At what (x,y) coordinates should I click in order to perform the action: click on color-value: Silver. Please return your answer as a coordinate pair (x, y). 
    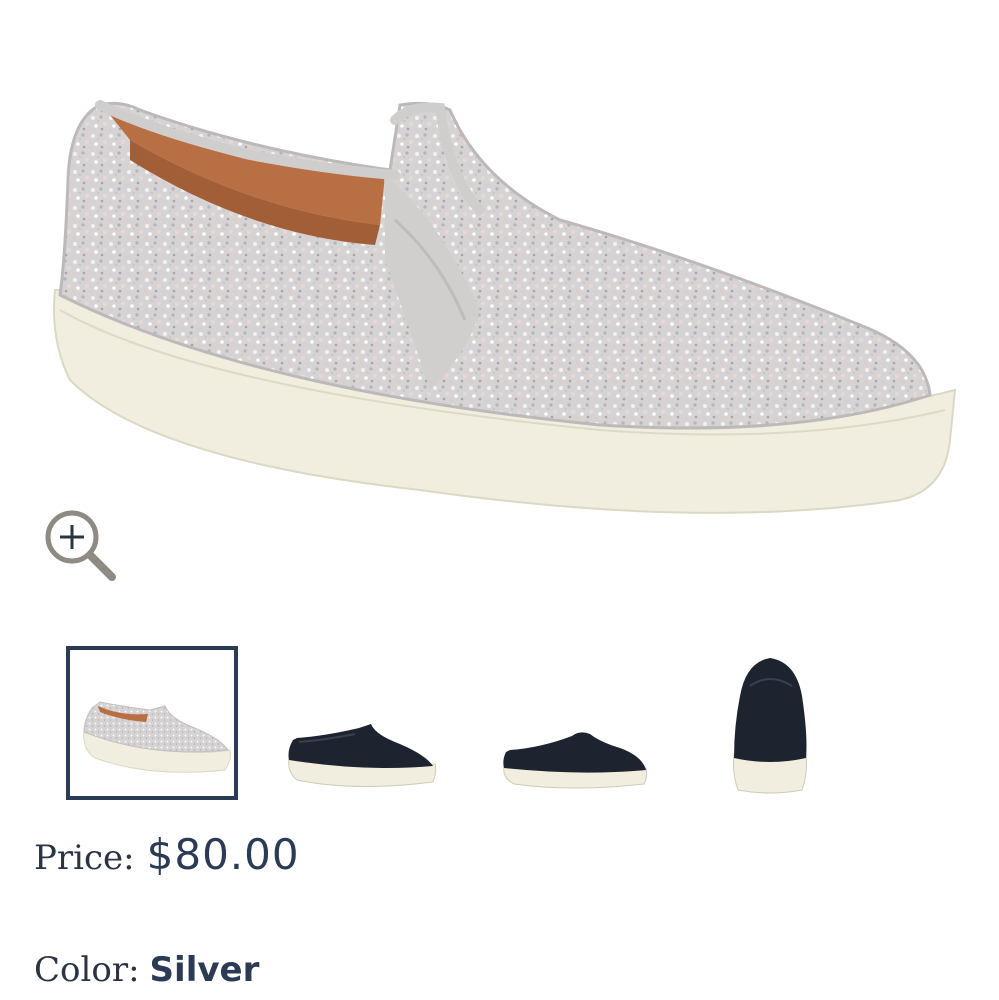
    Looking at the image, I should click on (204, 970).